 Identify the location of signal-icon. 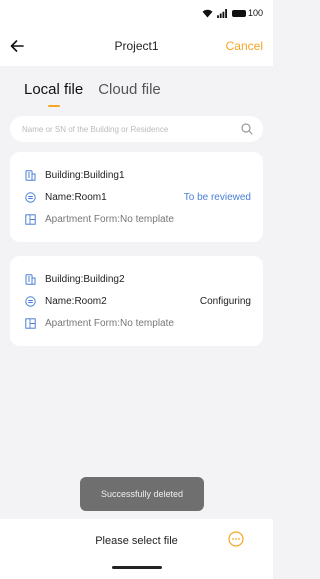
(222, 13).